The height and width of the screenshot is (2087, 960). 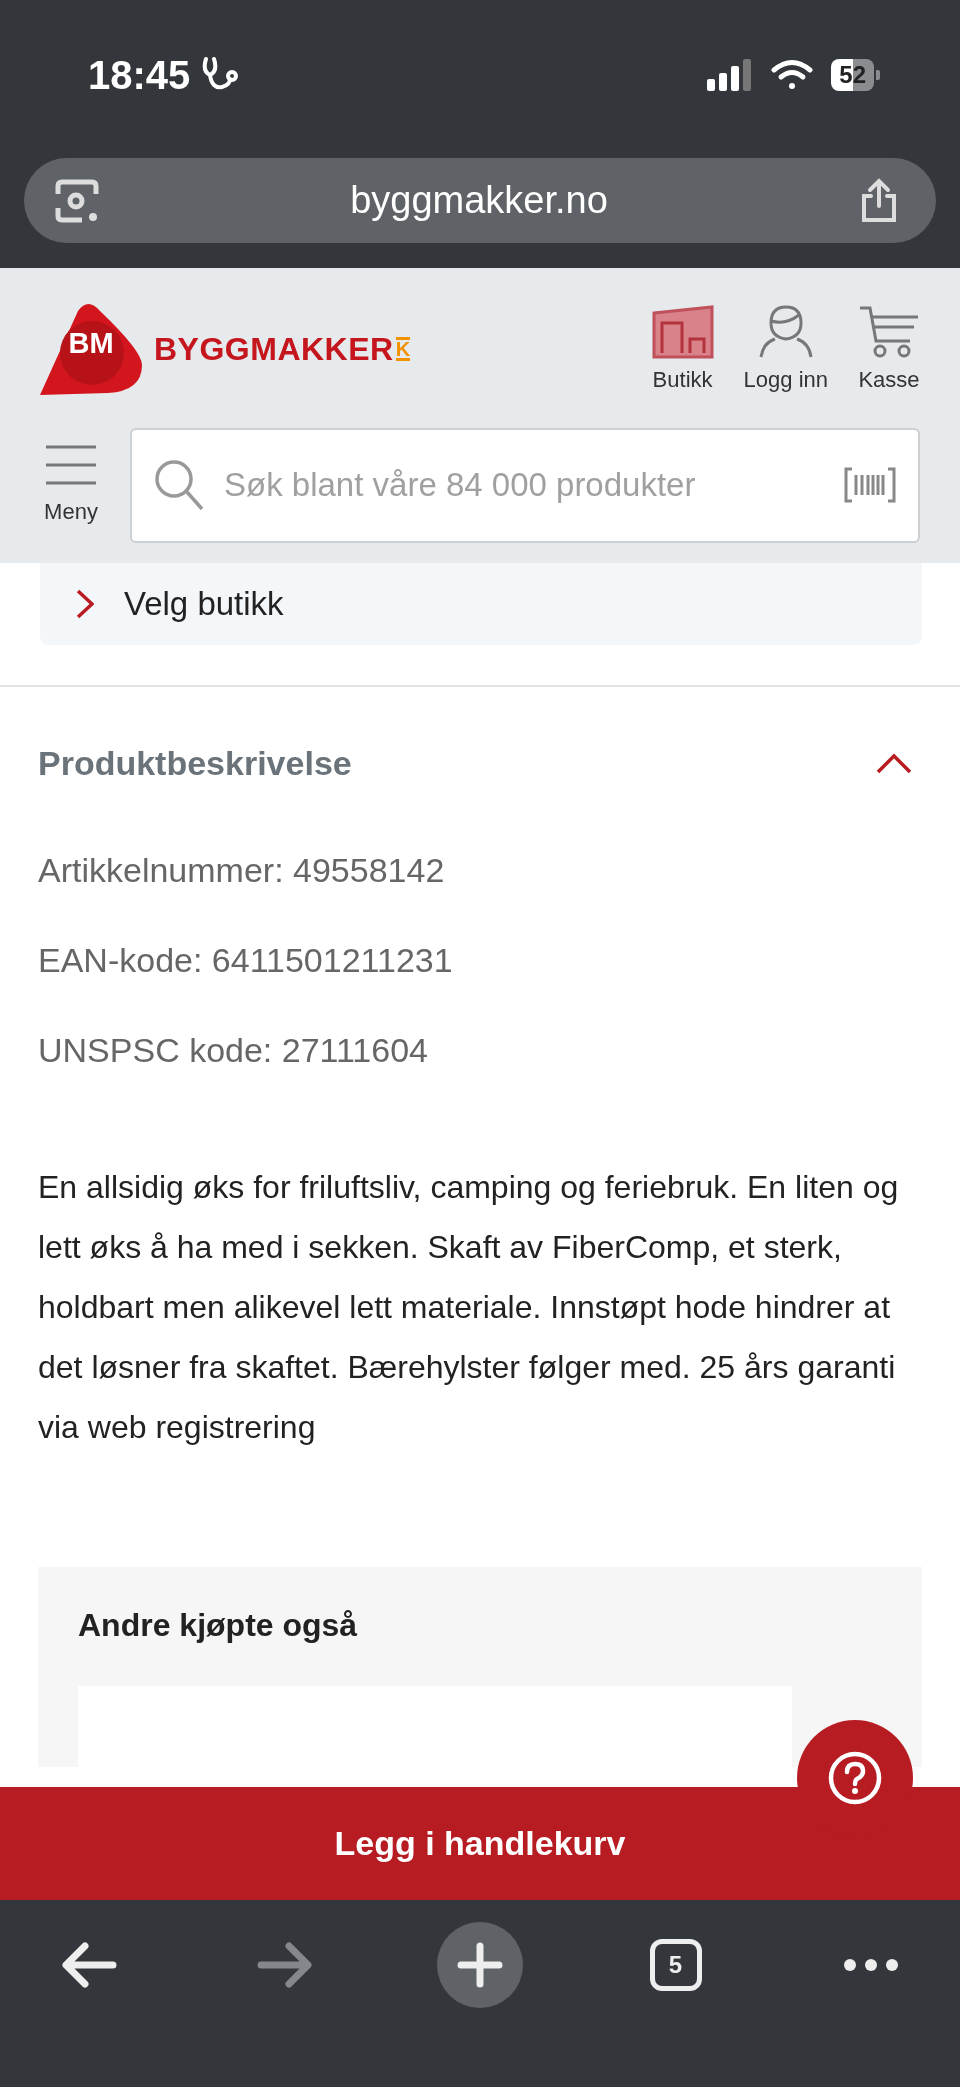 What do you see at coordinates (242, 870) in the screenshot?
I see `spec-text: Artikkelnummer: 49558142` at bounding box center [242, 870].